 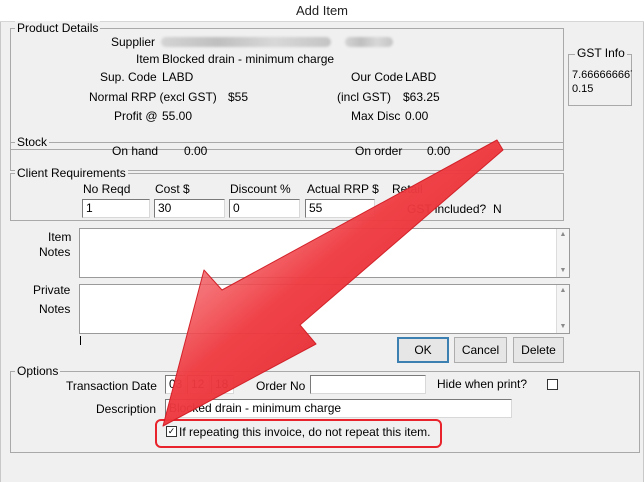 What do you see at coordinates (368, 384) in the screenshot?
I see `order-no-input` at bounding box center [368, 384].